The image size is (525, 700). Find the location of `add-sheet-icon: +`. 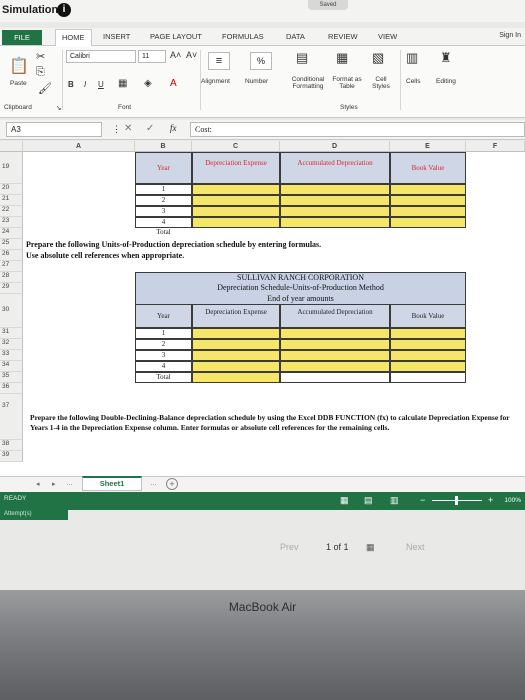

add-sheet-icon: + is located at coordinates (172, 484).